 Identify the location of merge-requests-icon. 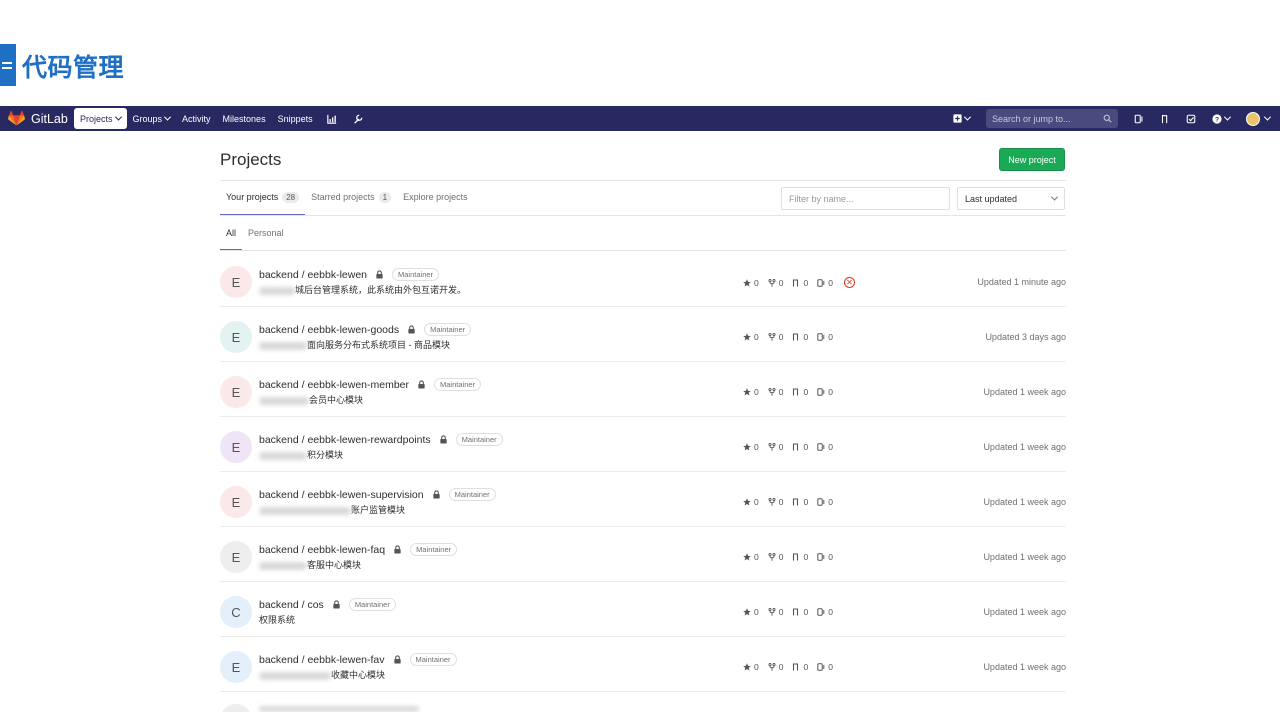
(1165, 119).